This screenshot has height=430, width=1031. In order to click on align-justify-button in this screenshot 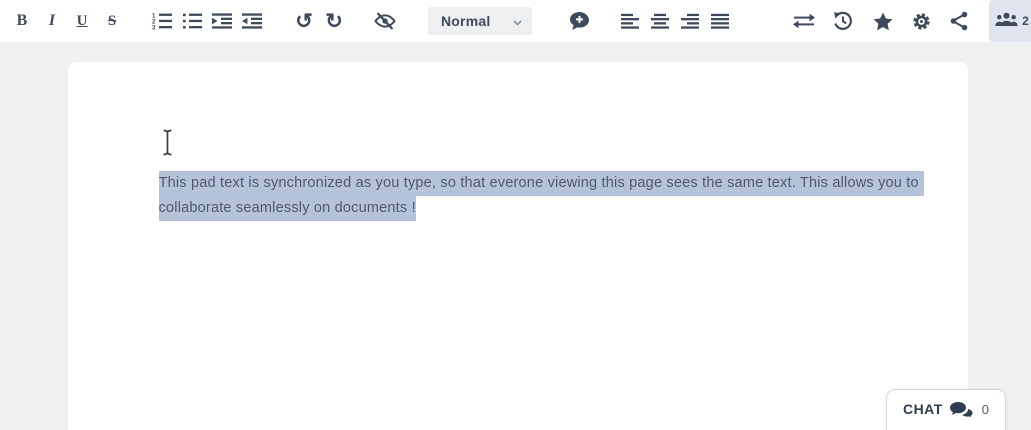, I will do `click(720, 21)`.